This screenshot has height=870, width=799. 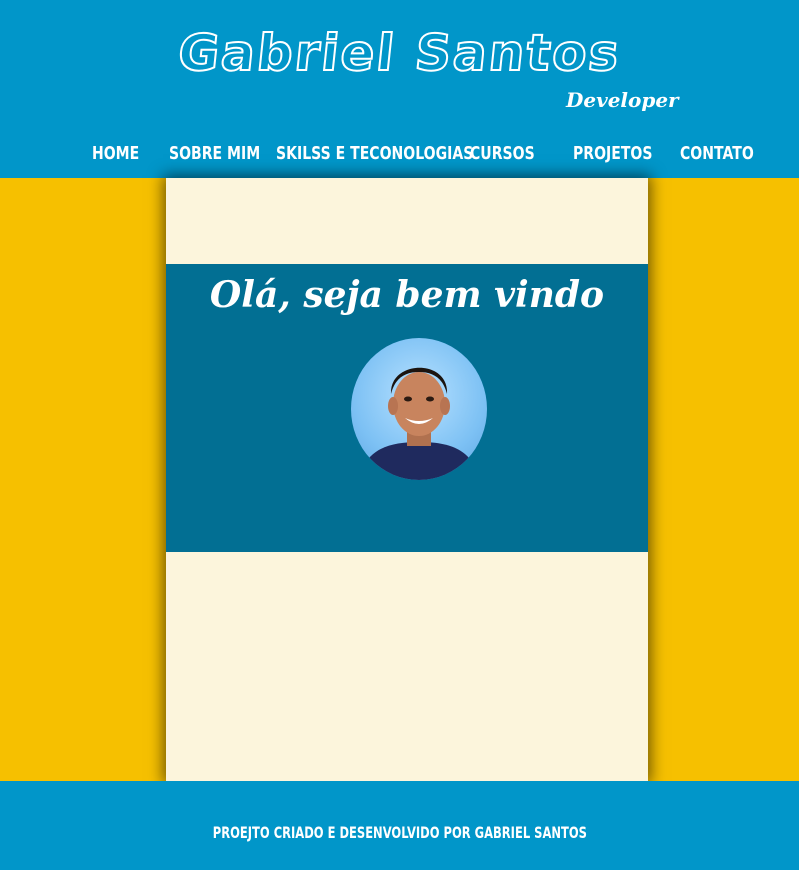 I want to click on logo-subtitle: Developer, so click(x=622, y=100).